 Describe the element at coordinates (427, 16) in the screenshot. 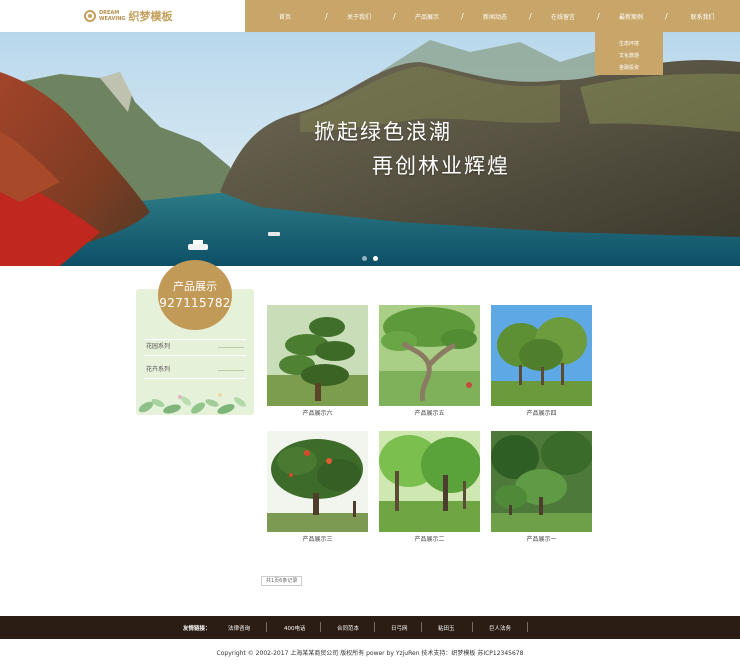

I see `nav-products: 产品展示` at that location.